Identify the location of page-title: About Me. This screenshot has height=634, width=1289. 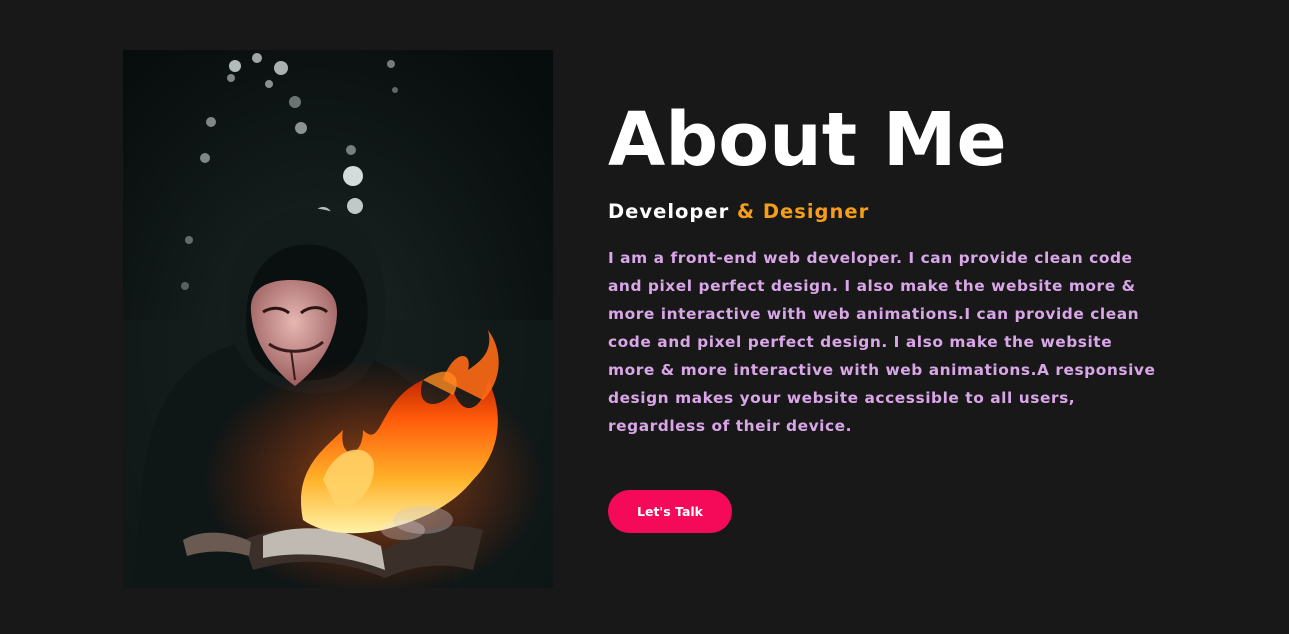
(807, 140).